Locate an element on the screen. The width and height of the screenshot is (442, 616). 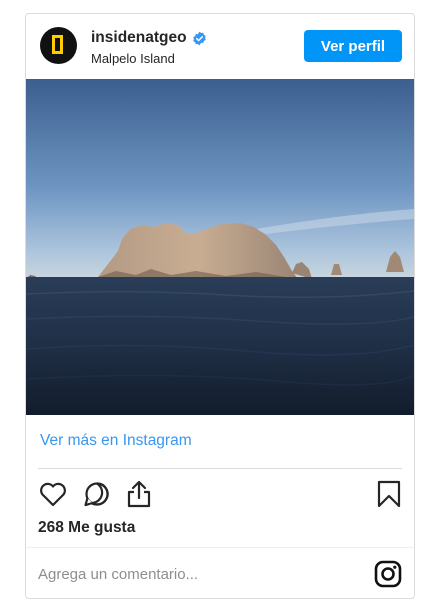
heart-icon is located at coordinates (53, 494).